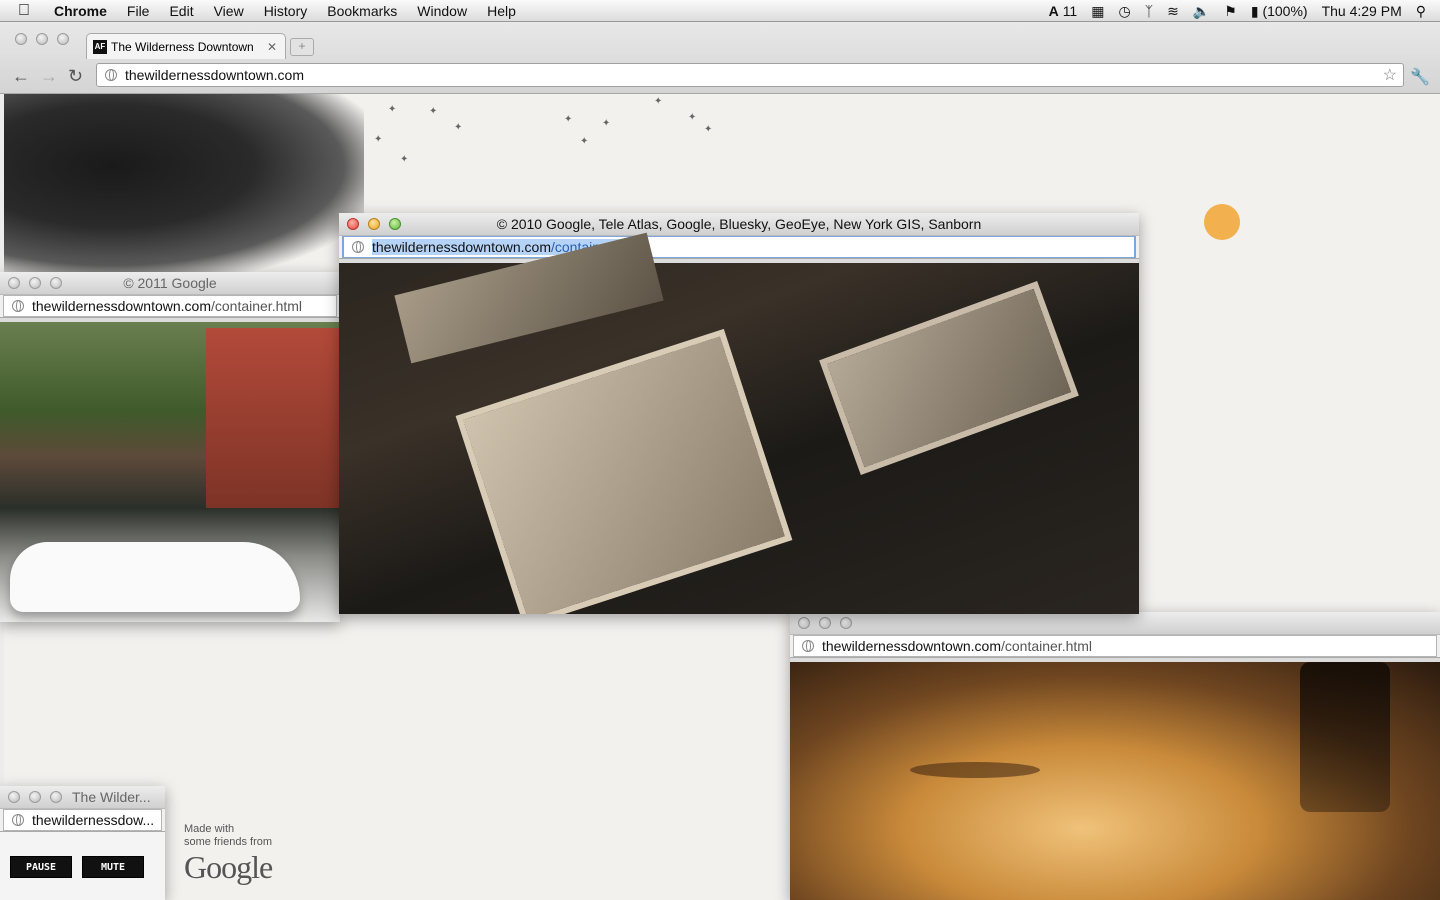  Describe the element at coordinates (1285, 10) in the screenshot. I see `battery-percent: (100%)` at that location.